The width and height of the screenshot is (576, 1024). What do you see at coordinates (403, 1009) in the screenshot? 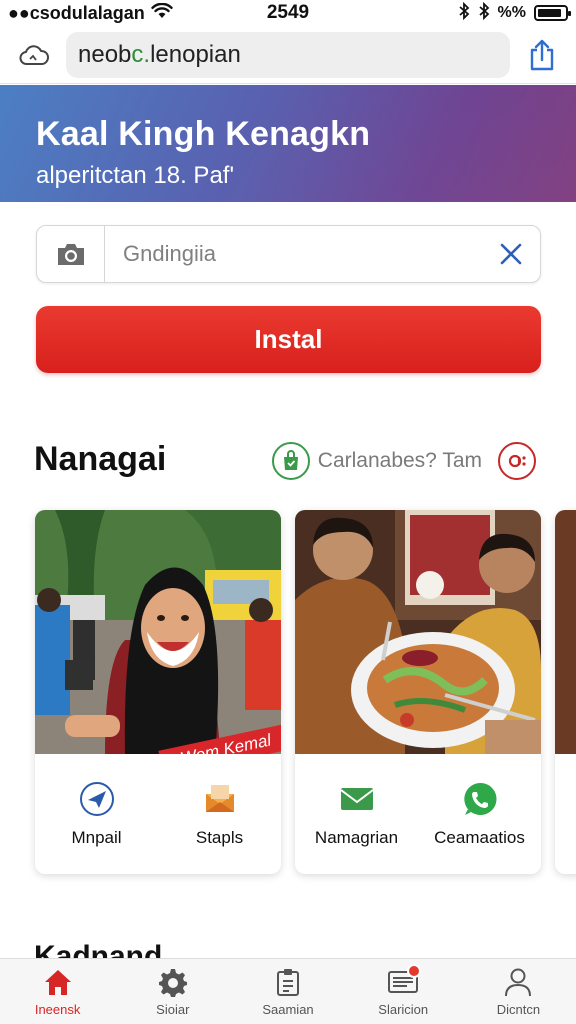
I see `nav-label: Slaricion` at bounding box center [403, 1009].